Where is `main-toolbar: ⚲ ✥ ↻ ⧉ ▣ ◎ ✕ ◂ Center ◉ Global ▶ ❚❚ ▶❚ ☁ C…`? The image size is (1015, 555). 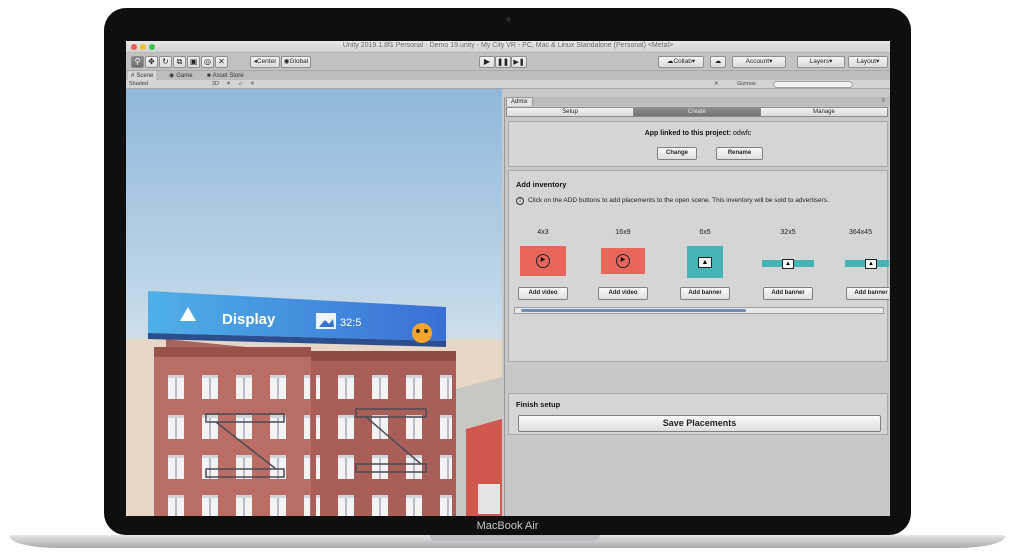
main-toolbar: ⚲ ✥ ↻ ⧉ ▣ ◎ ✕ ◂ Center ◉ Global ▶ ❚❚ ▶❚ ☁ C… is located at coordinates (508, 62).